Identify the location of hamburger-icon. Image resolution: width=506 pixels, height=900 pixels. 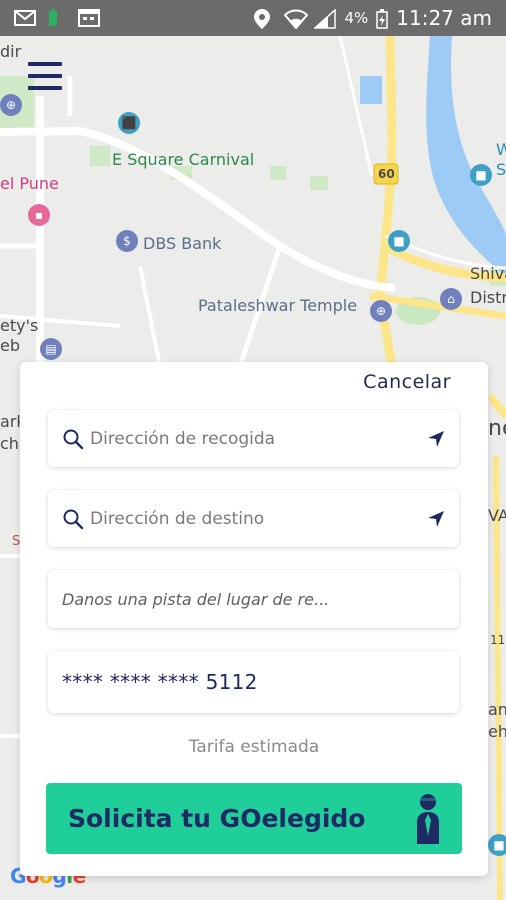
(45, 76).